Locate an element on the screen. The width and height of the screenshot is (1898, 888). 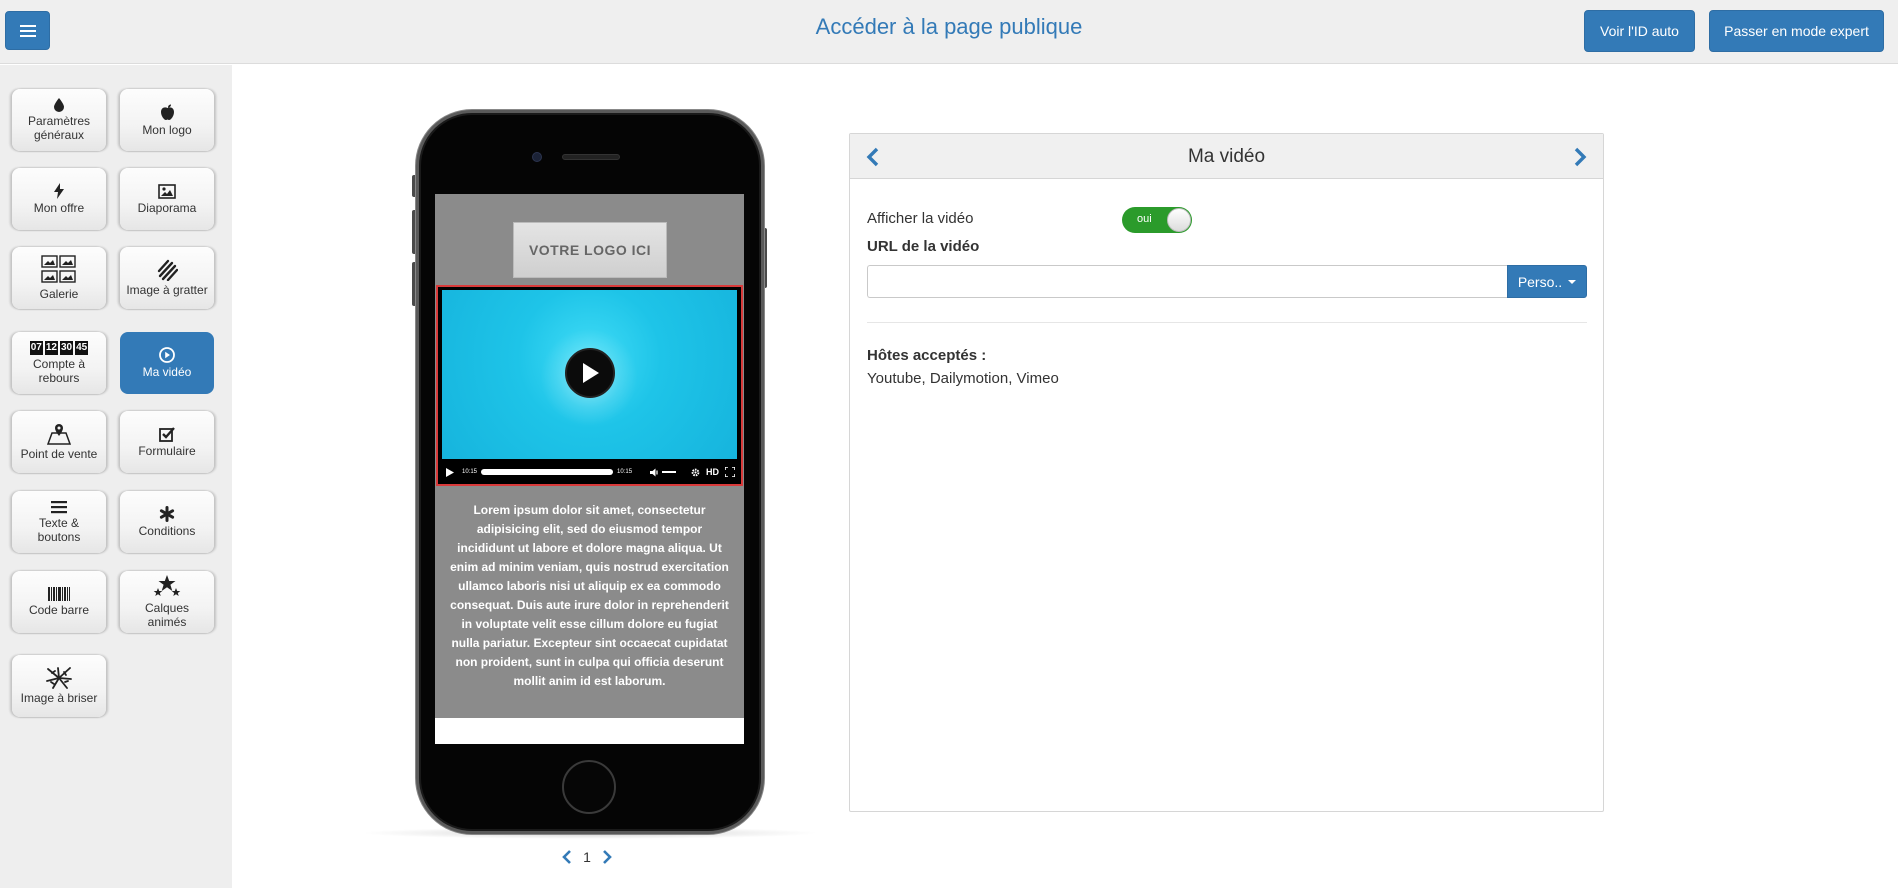
sidebar-item-label: Image à gratter is located at coordinates (167, 290).